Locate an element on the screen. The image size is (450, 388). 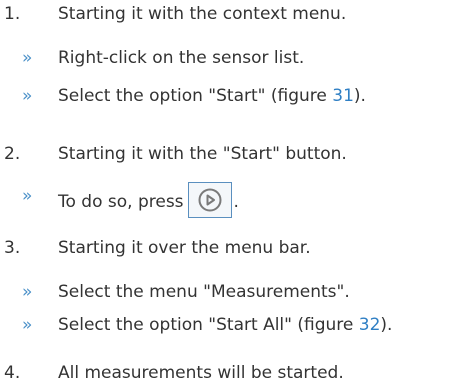
step-text: Starting it over the menu bar. is located at coordinates (184, 248).